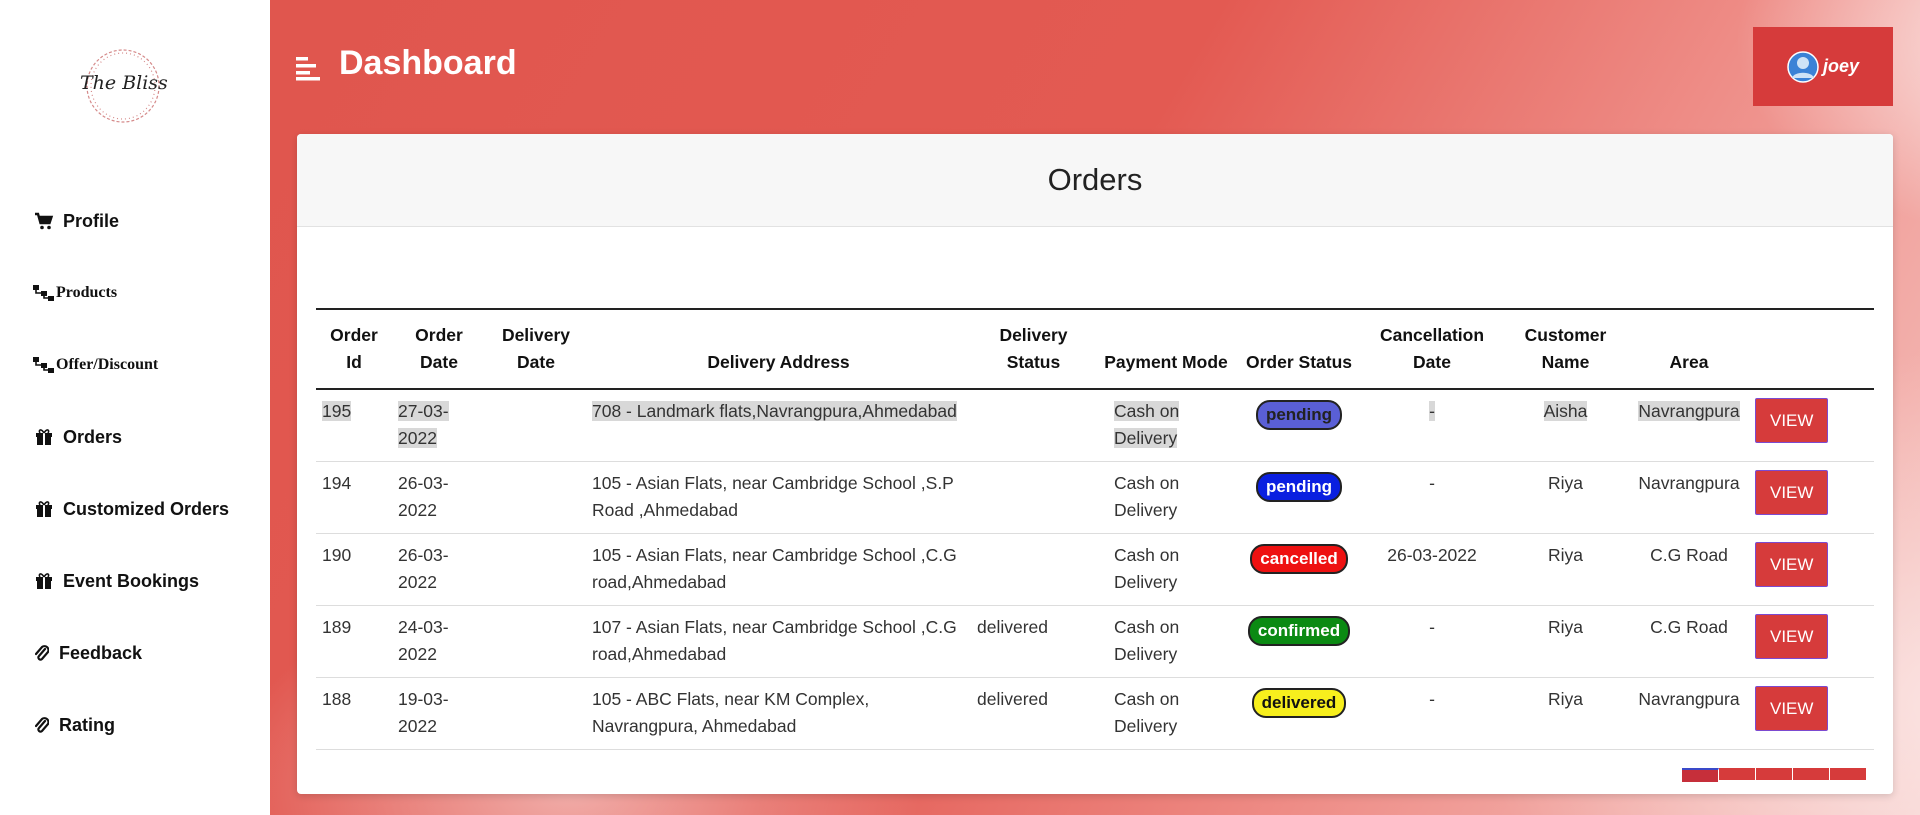  Describe the element at coordinates (354, 497) in the screenshot. I see `cell-order-id: 194` at that location.